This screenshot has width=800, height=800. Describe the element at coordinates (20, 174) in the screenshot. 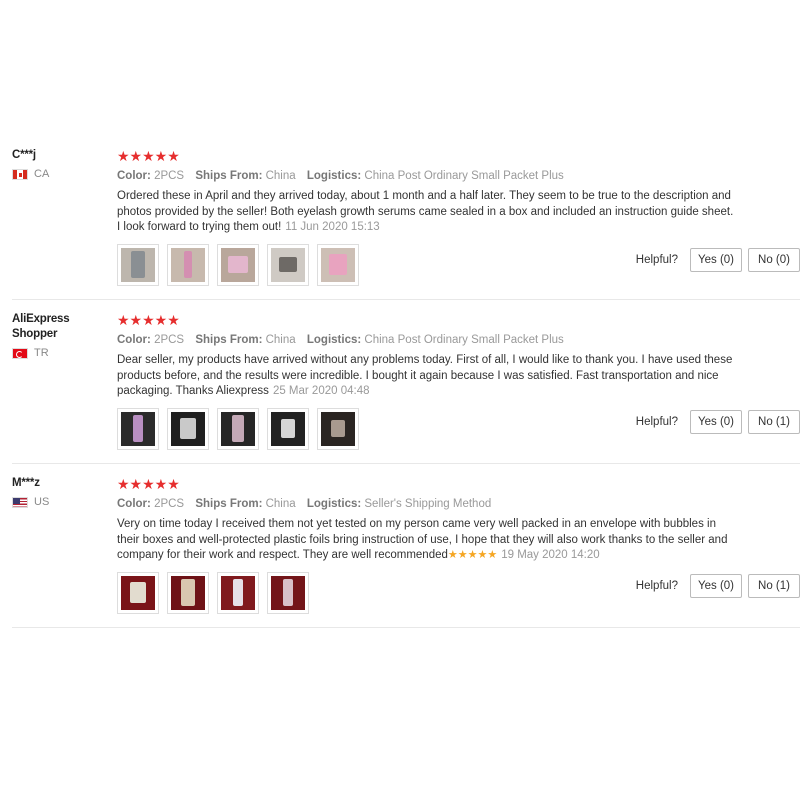

I see `canada-flag-icon` at that location.